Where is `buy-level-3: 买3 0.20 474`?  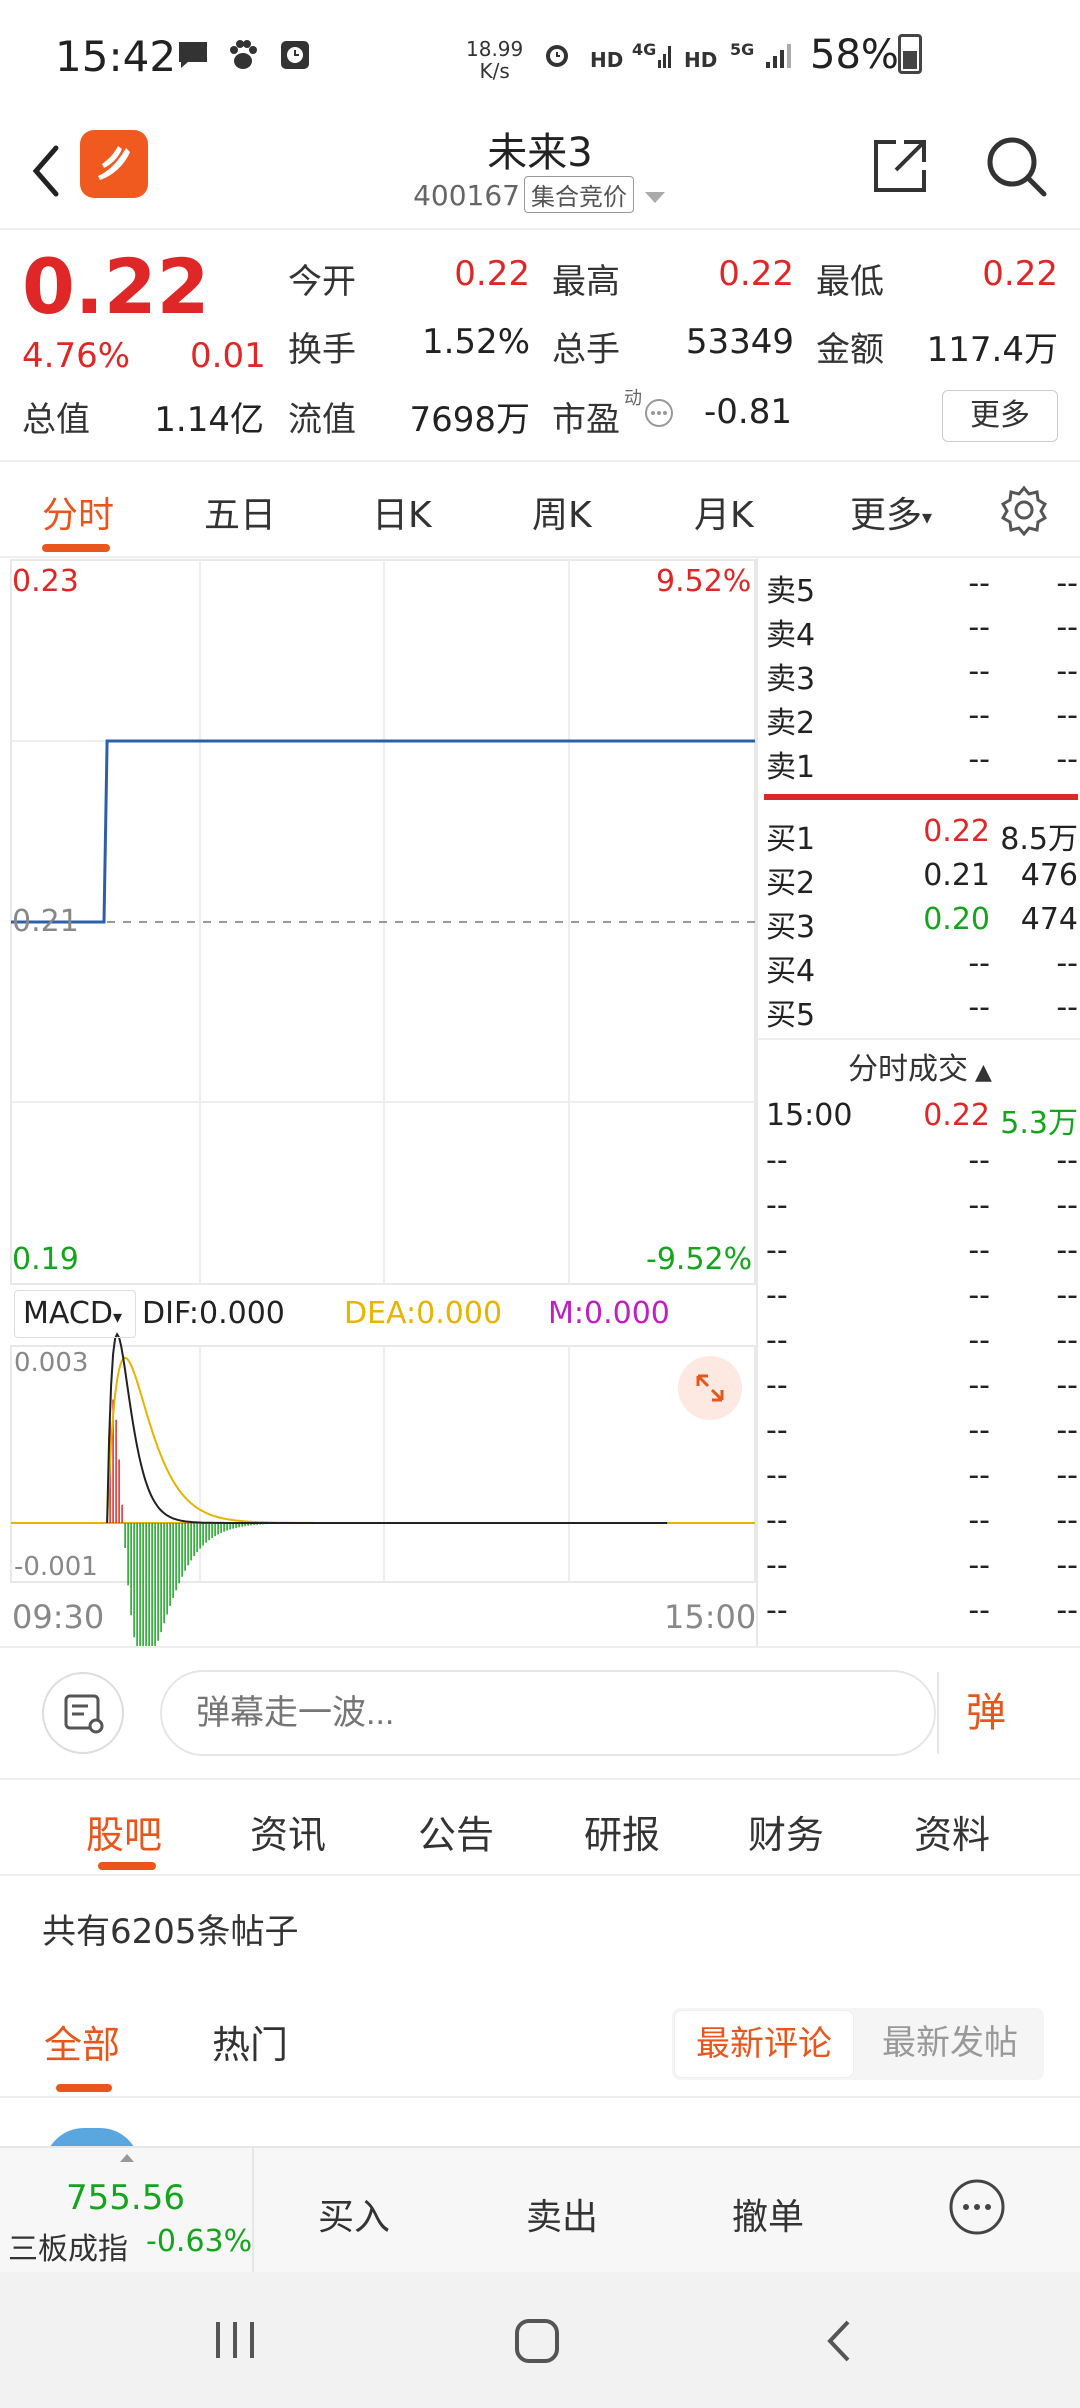 buy-level-3: 买3 0.20 474 is located at coordinates (922, 920).